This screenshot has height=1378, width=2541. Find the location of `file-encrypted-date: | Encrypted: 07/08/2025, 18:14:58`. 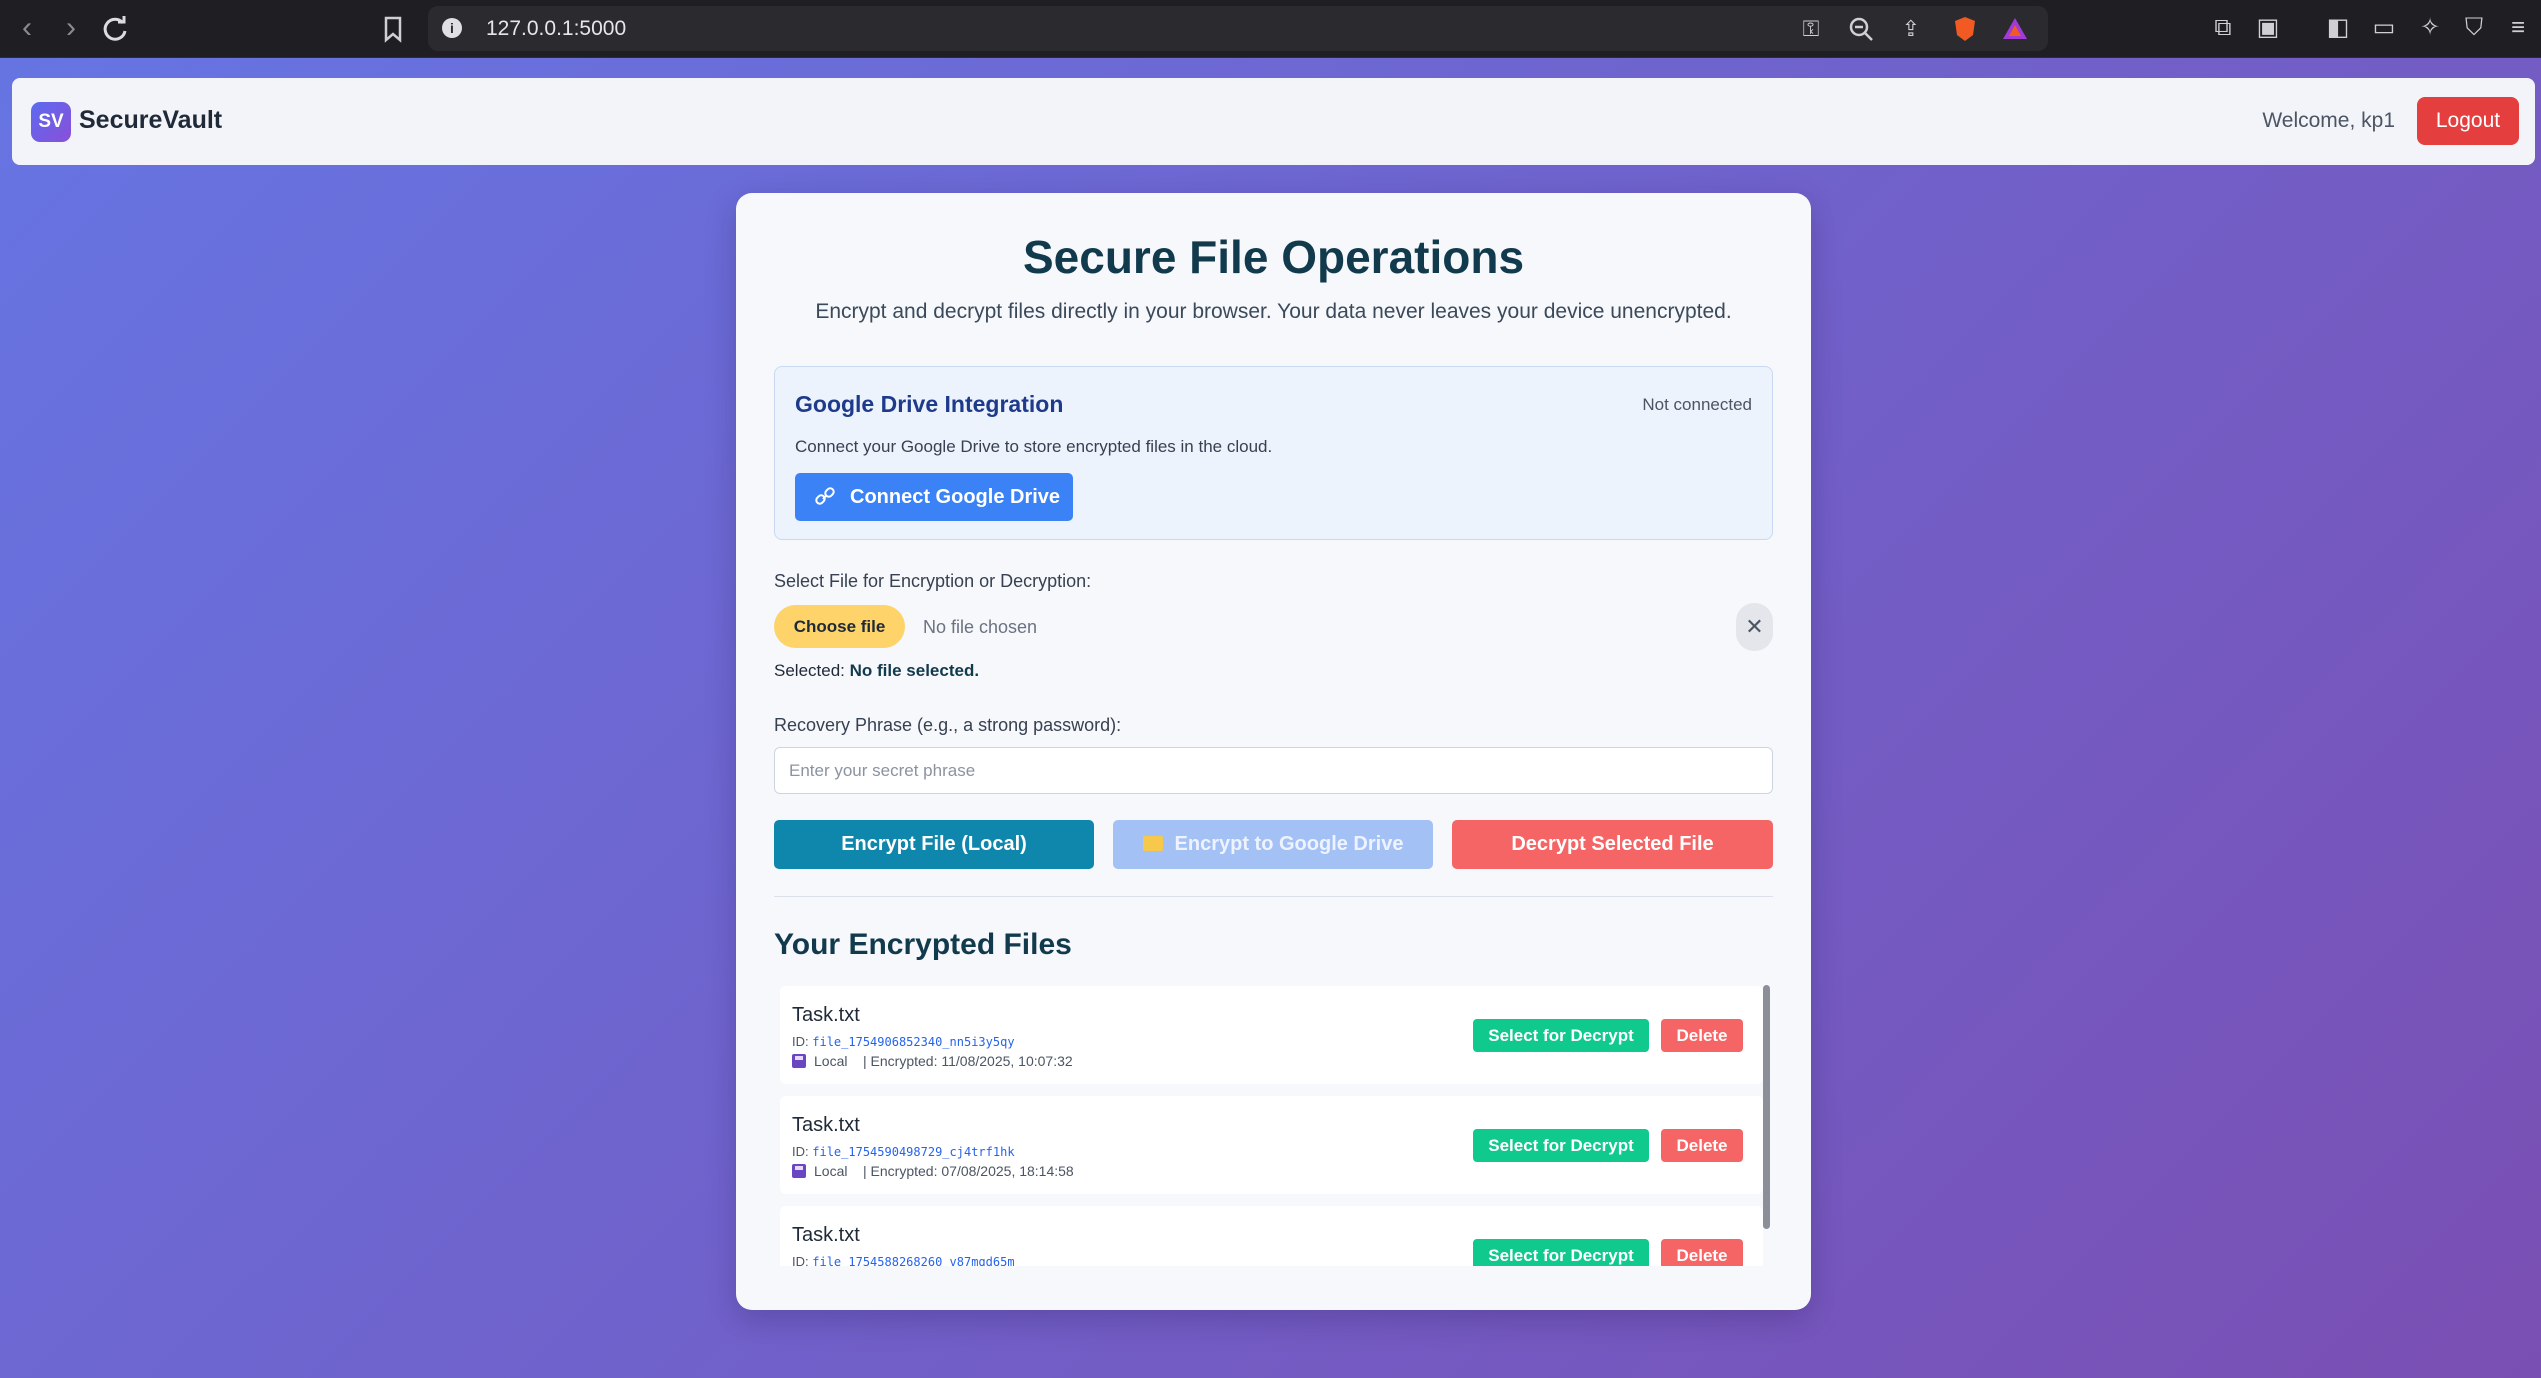

file-encrypted-date: | Encrypted: 07/08/2025, 18:14:58 is located at coordinates (968, 1171).